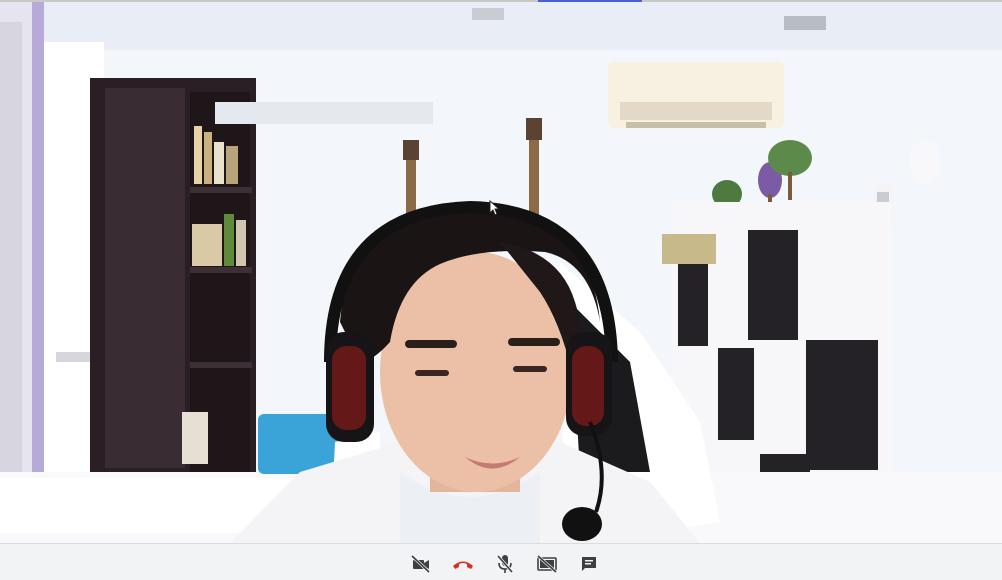  I want to click on end-call-button, so click(463, 564).